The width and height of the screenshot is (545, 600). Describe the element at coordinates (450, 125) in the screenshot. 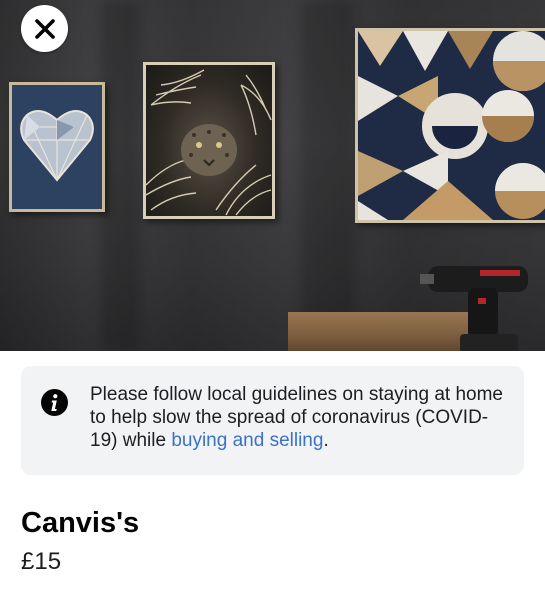

I see `geometric-canvas-artwork` at that location.